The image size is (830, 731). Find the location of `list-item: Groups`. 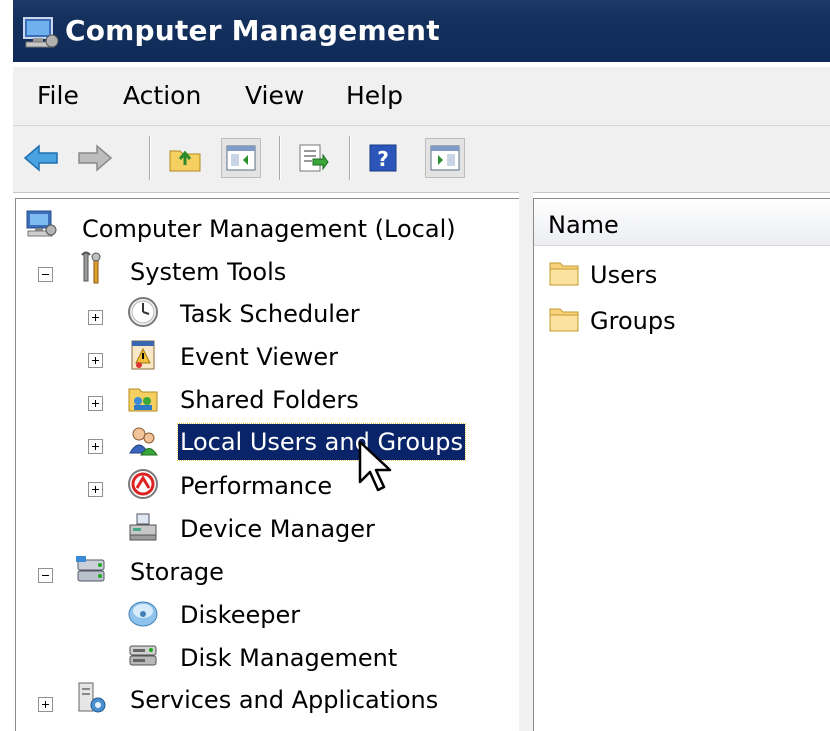

list-item: Groups is located at coordinates (613, 321).